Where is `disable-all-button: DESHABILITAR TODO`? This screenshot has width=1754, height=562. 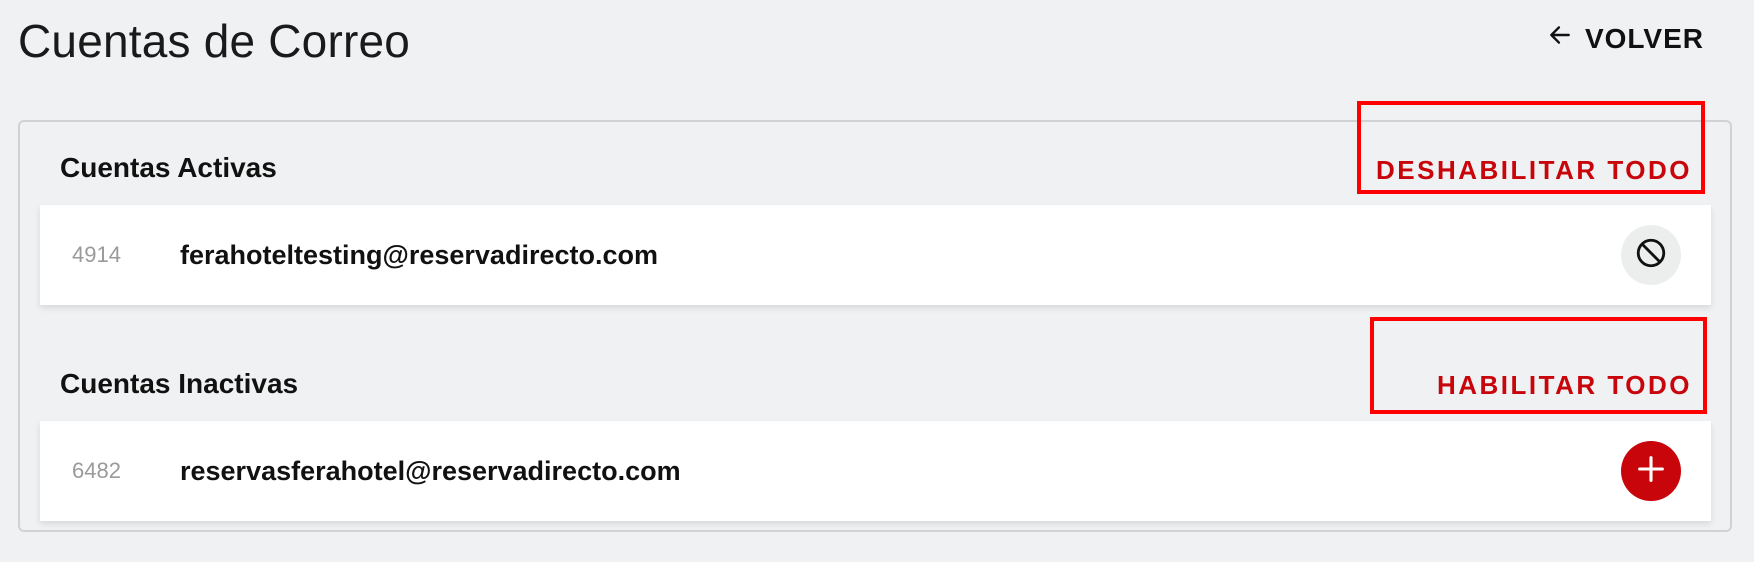 disable-all-button: DESHABILITAR TODO is located at coordinates (1534, 170).